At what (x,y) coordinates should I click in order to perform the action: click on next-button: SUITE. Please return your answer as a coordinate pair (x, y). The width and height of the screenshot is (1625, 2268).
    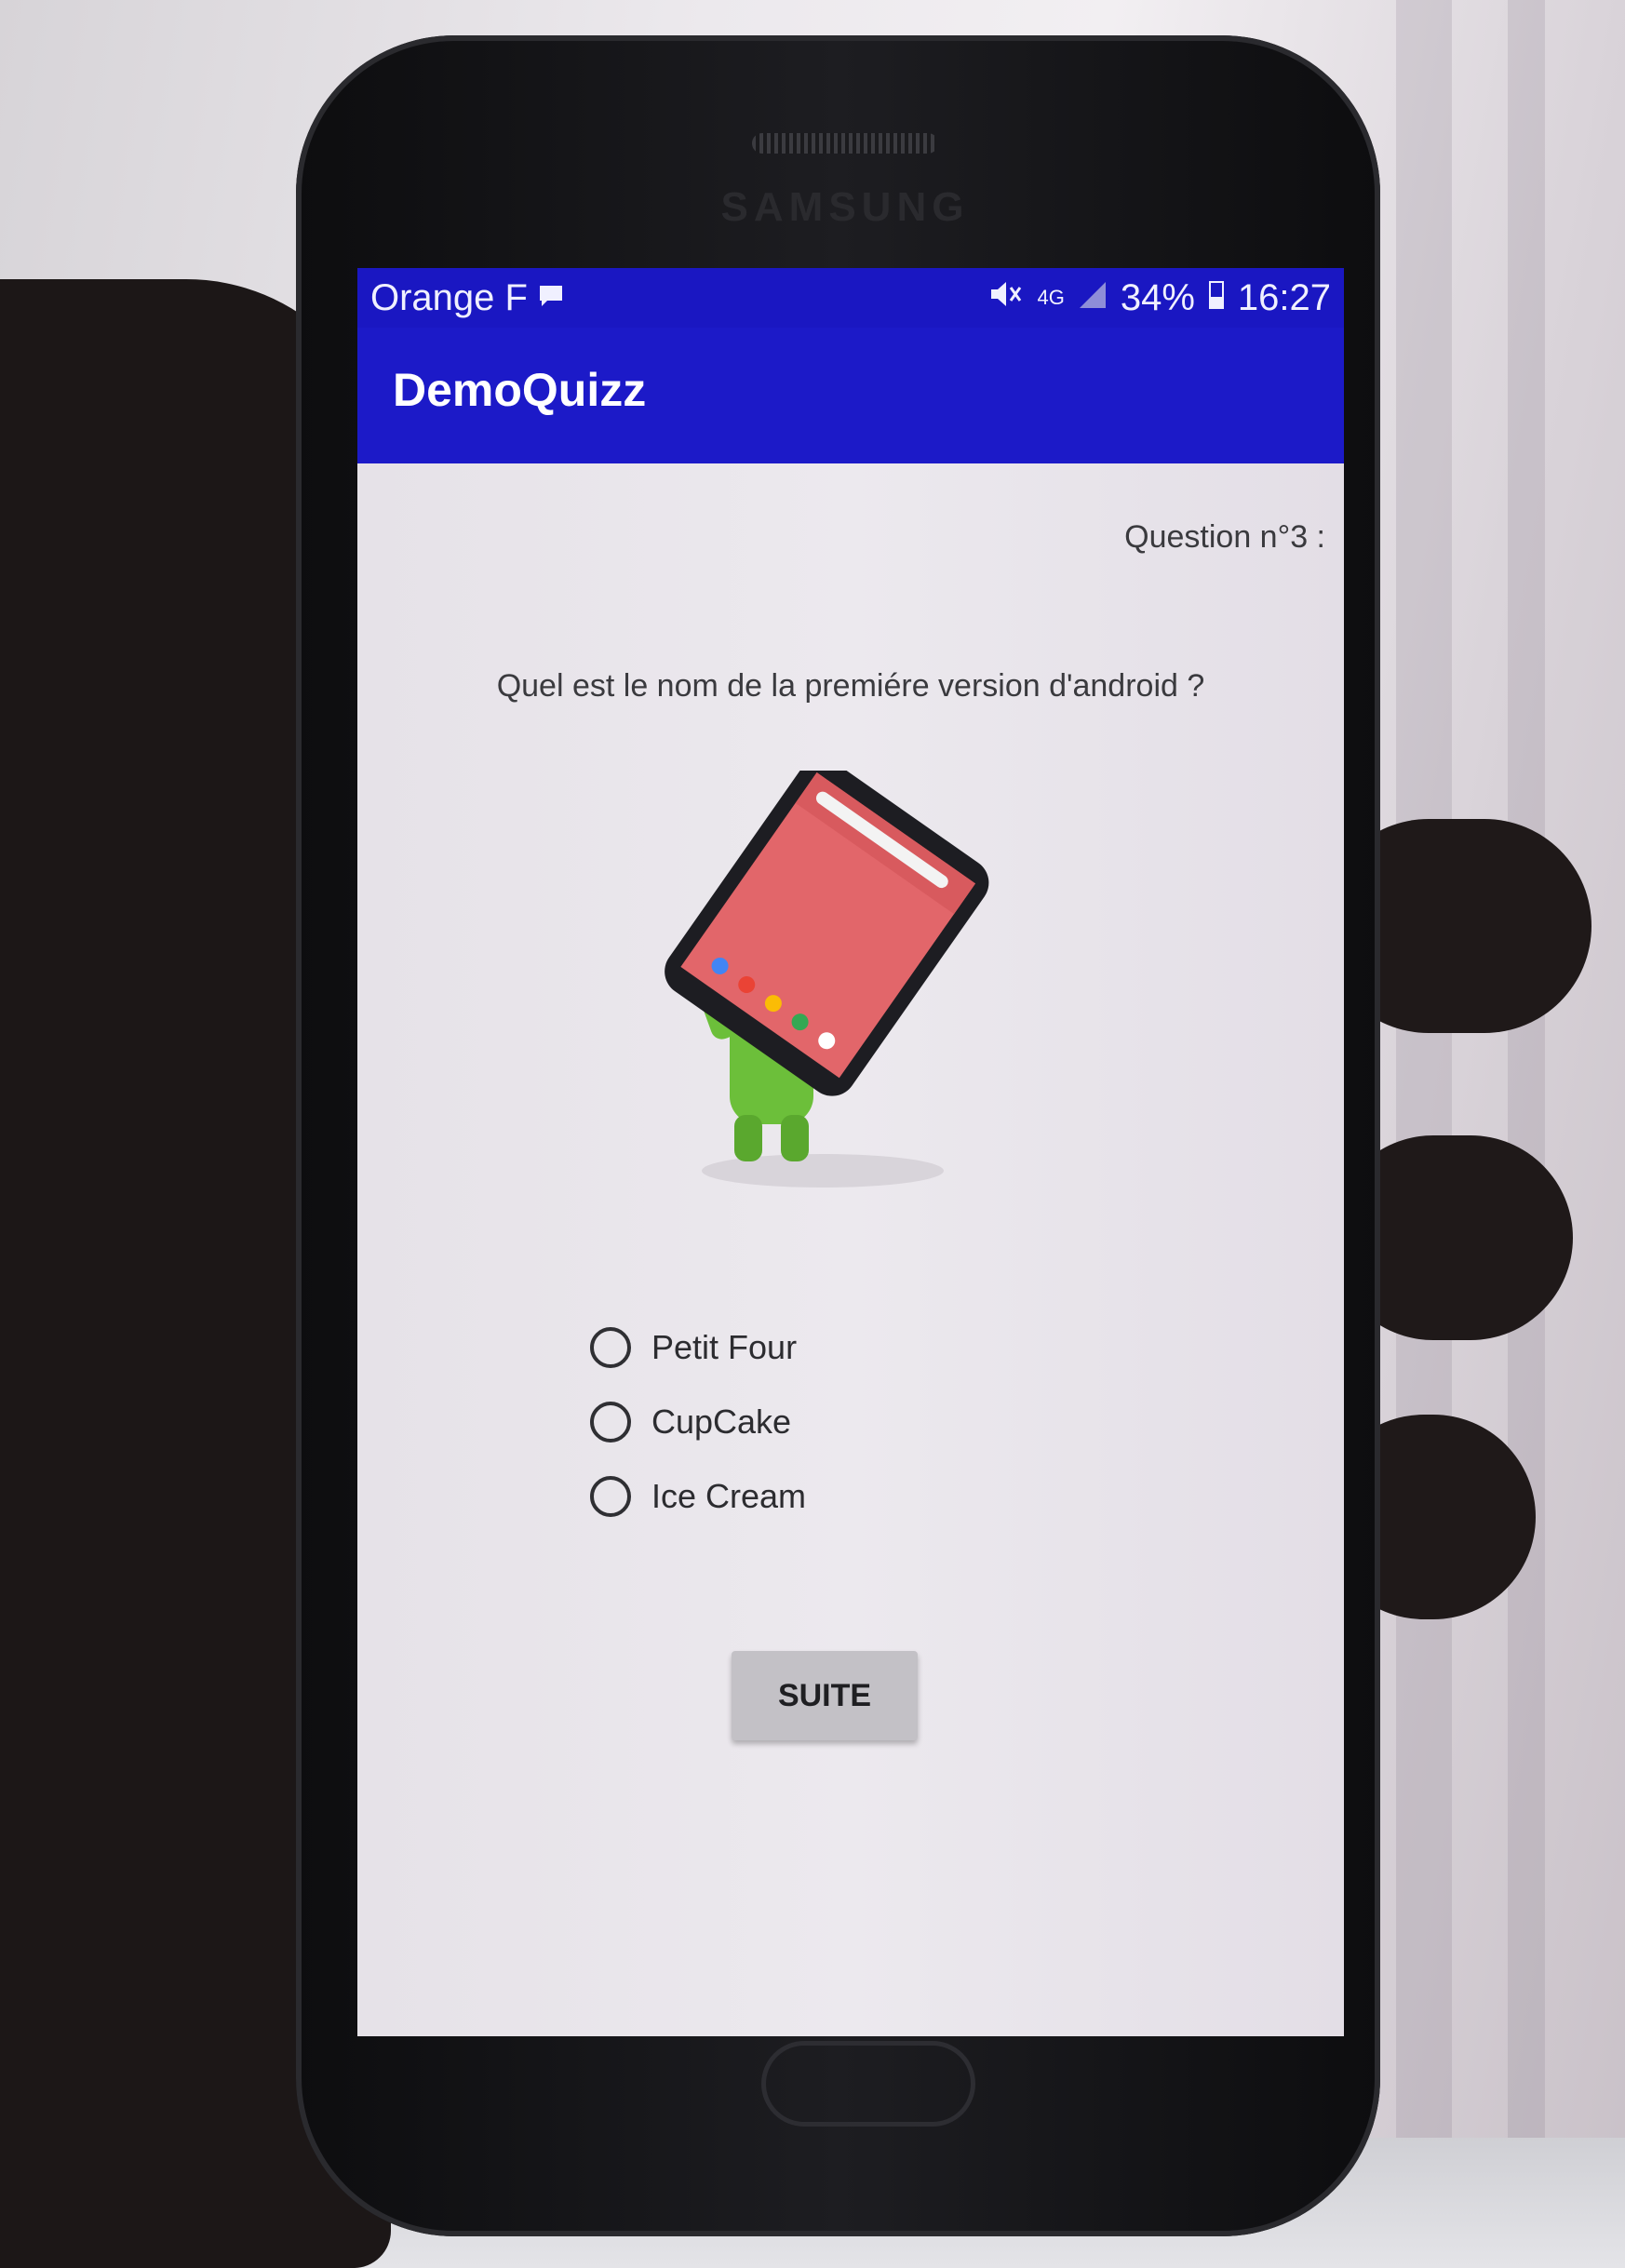
    Looking at the image, I should click on (825, 1695).